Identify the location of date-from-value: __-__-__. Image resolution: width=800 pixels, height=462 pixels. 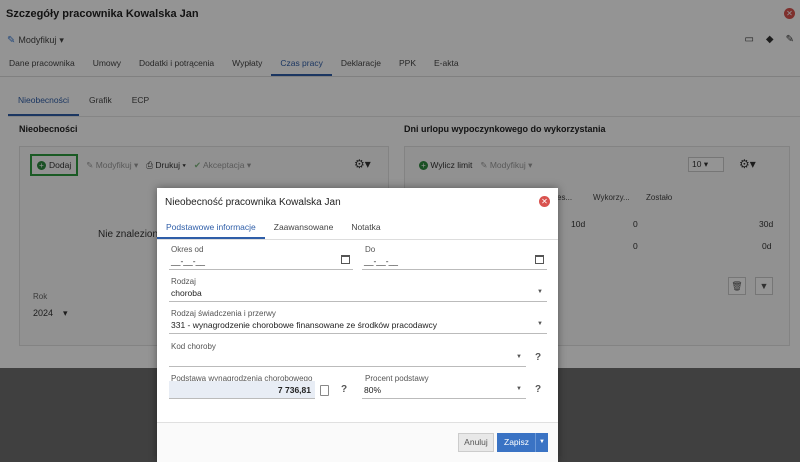
(188, 260).